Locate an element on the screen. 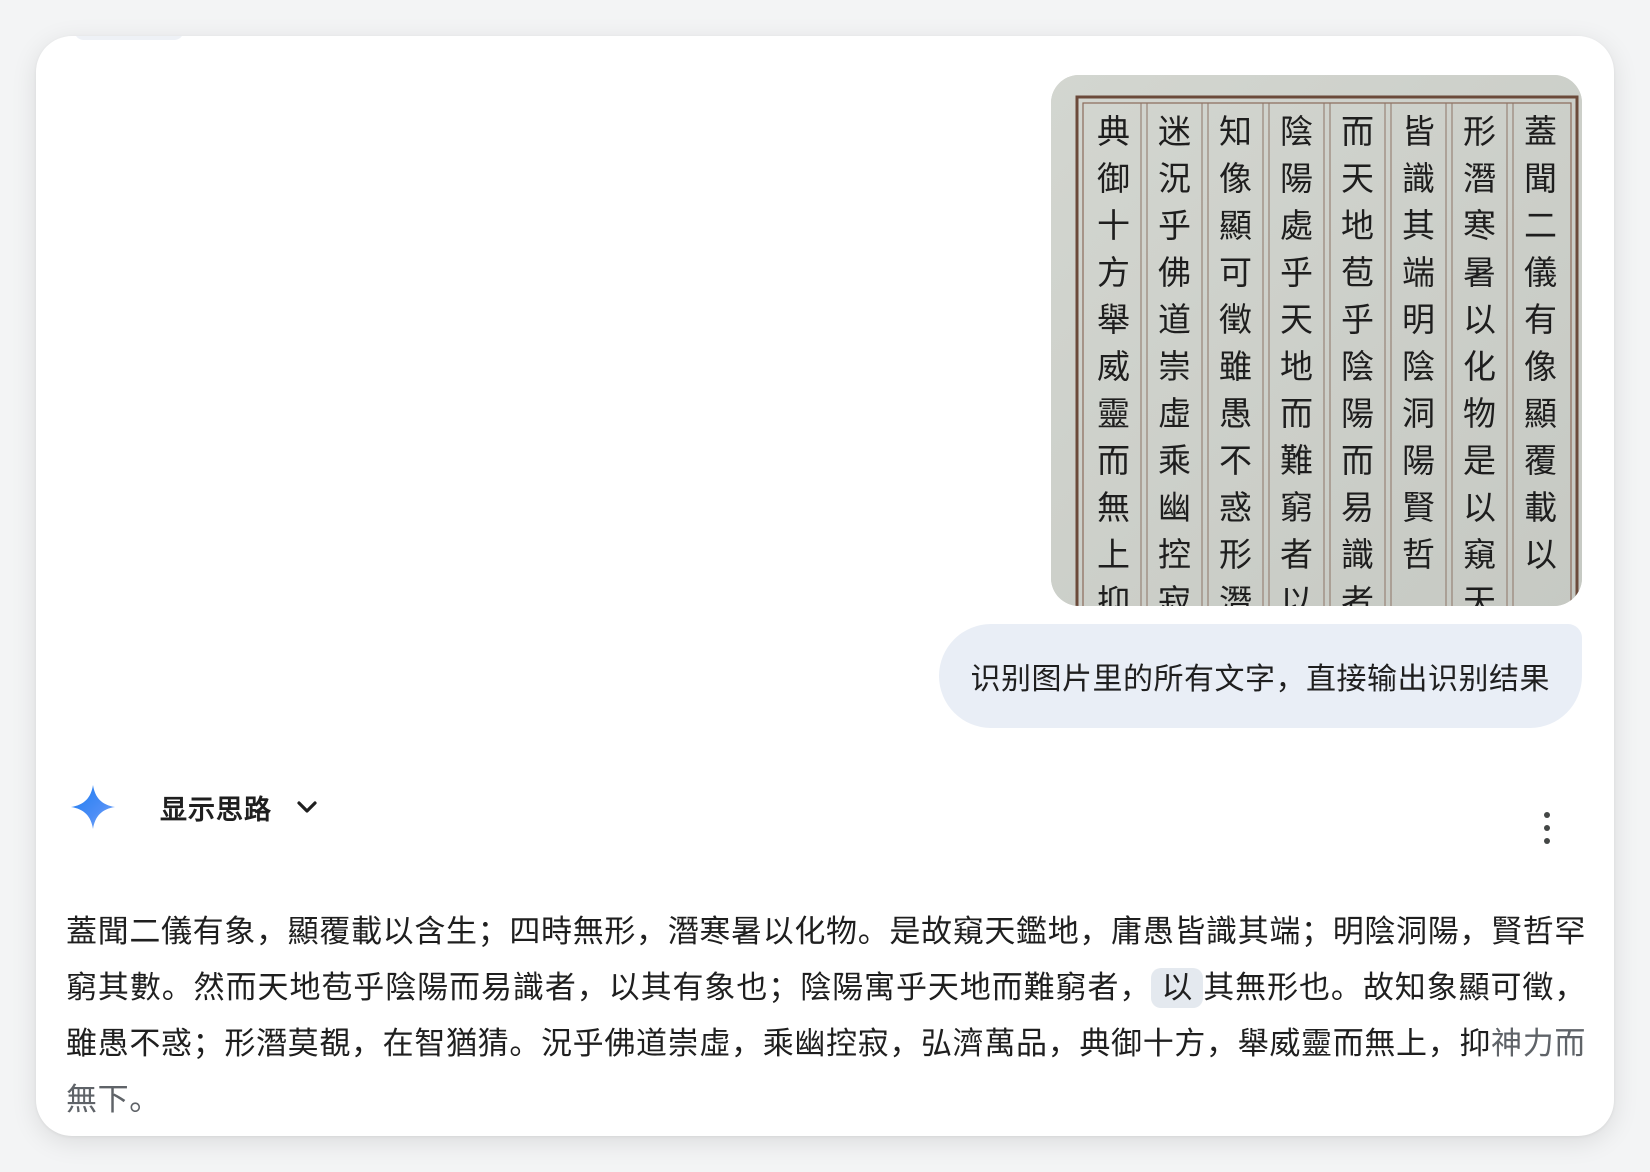 This screenshot has width=1650, height=1172. calligraphy-char: 窺 is located at coordinates (1479, 554).